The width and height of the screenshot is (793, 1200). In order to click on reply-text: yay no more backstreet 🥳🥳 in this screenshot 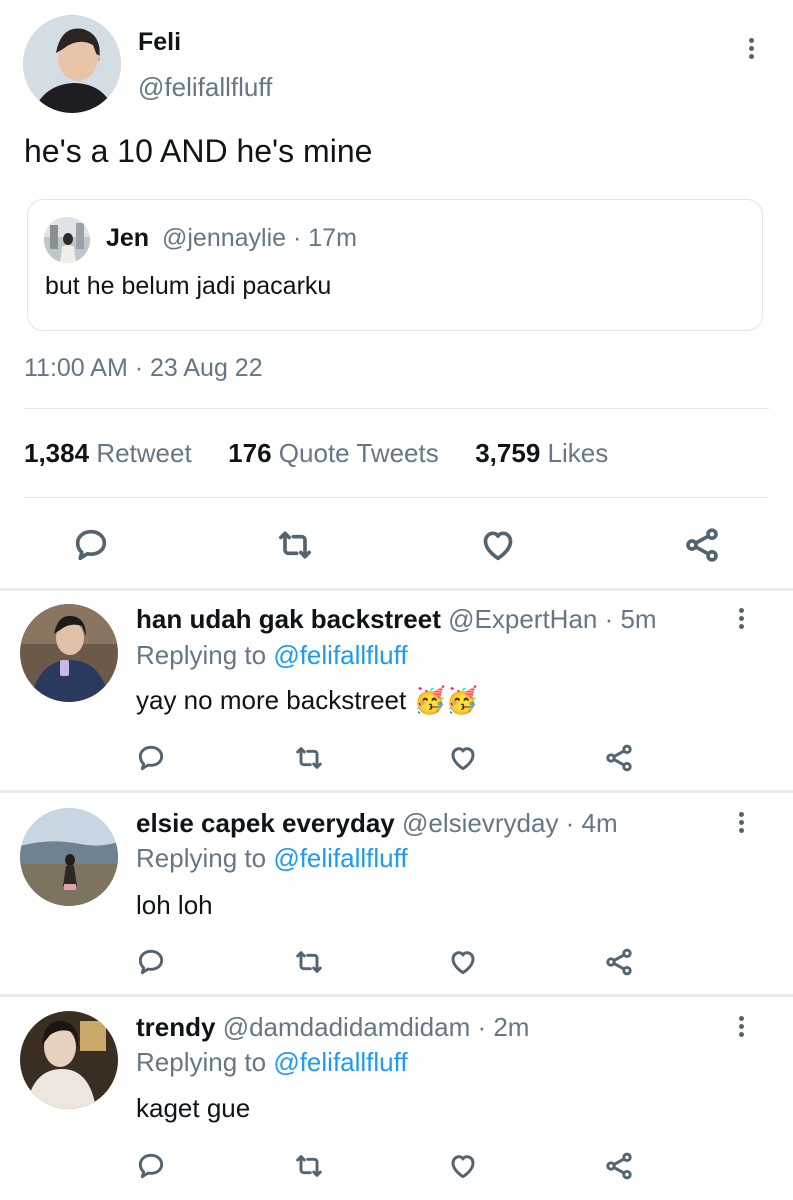, I will do `click(307, 700)`.